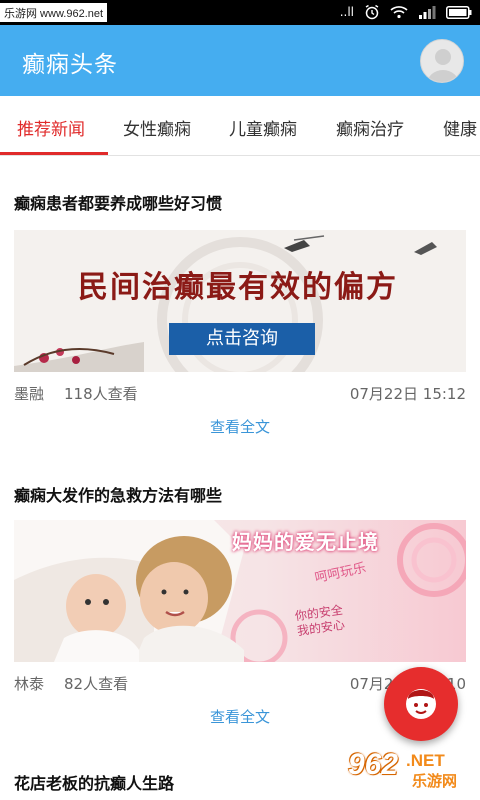  Describe the element at coordinates (425, 760) in the screenshot. I see `watermark-suffix: .NET` at that location.